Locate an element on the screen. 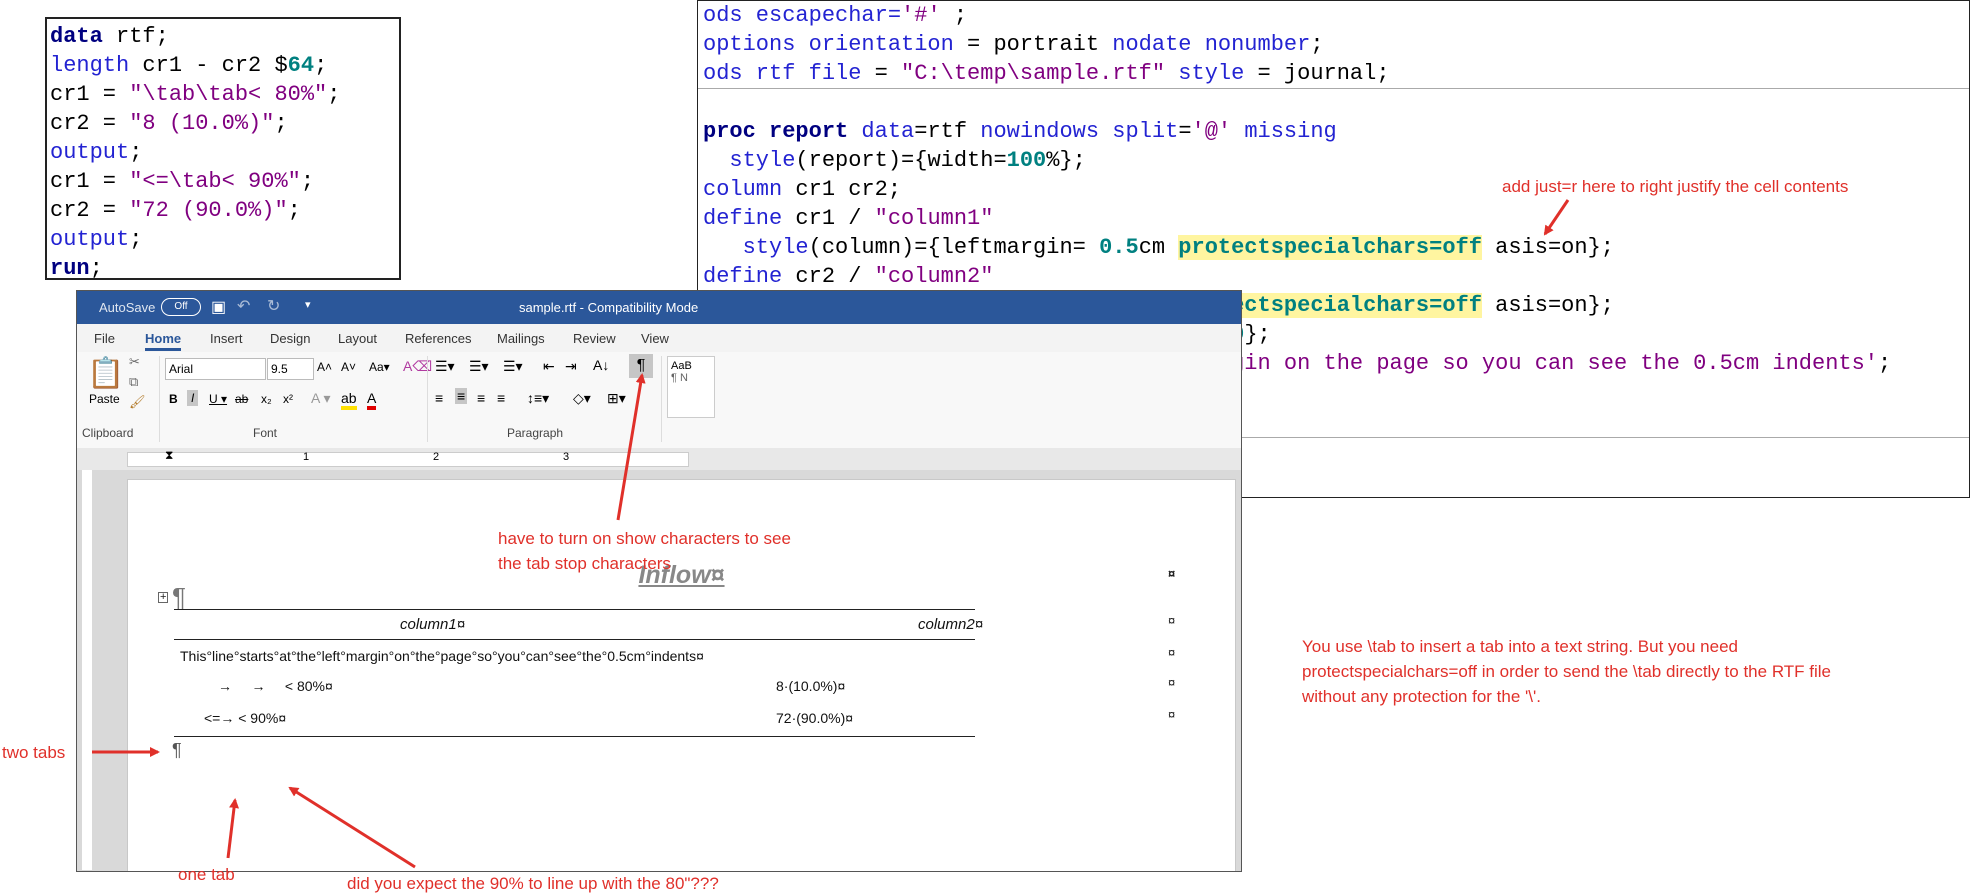 The width and height of the screenshot is (1975, 896). arrow-one-tab is located at coordinates (233, 828).